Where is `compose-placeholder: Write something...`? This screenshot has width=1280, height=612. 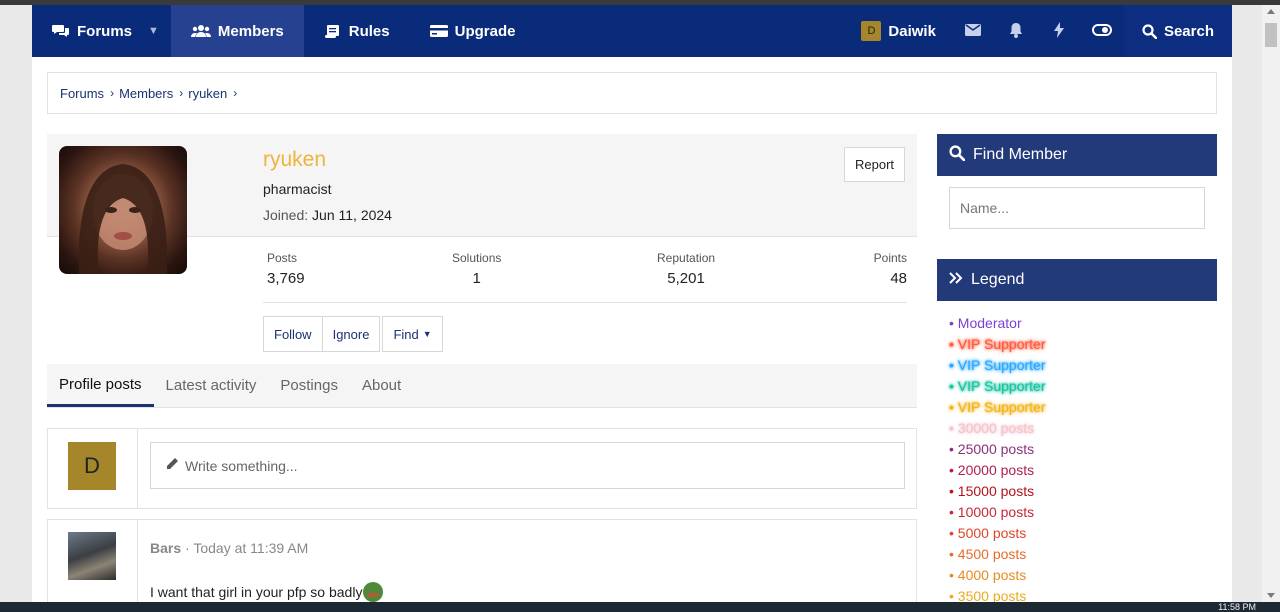 compose-placeholder: Write something... is located at coordinates (241, 465).